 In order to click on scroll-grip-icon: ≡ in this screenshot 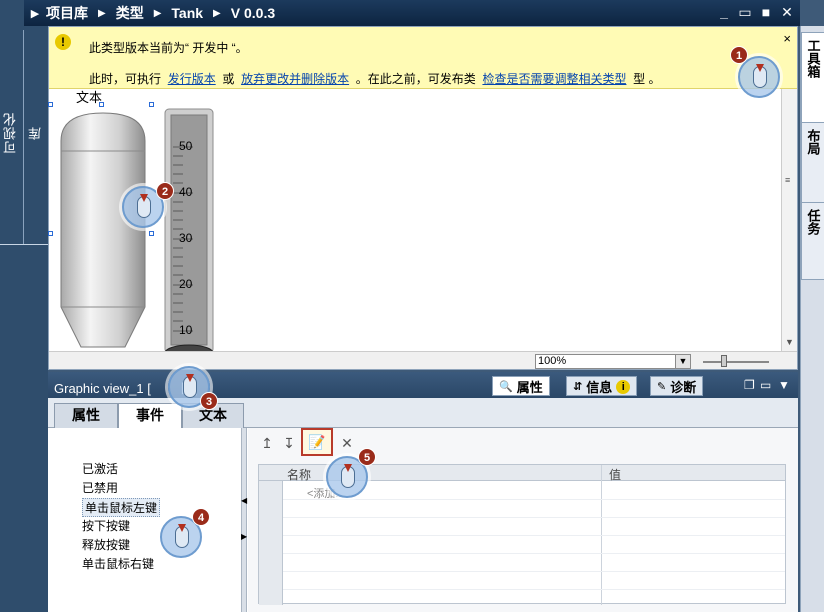, I will do `click(788, 180)`.